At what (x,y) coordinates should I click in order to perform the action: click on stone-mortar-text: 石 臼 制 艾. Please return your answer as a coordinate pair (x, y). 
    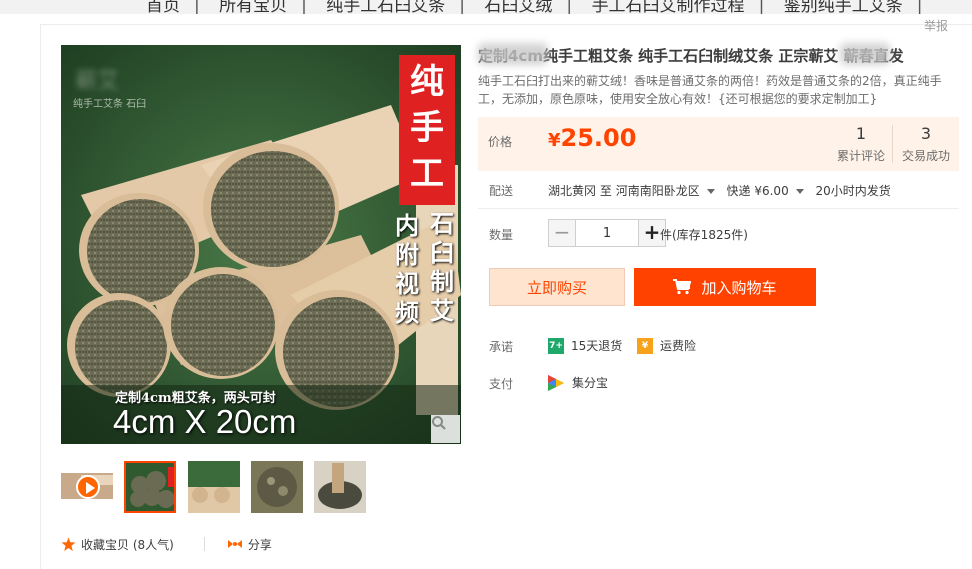
    Looking at the image, I should click on (442, 267).